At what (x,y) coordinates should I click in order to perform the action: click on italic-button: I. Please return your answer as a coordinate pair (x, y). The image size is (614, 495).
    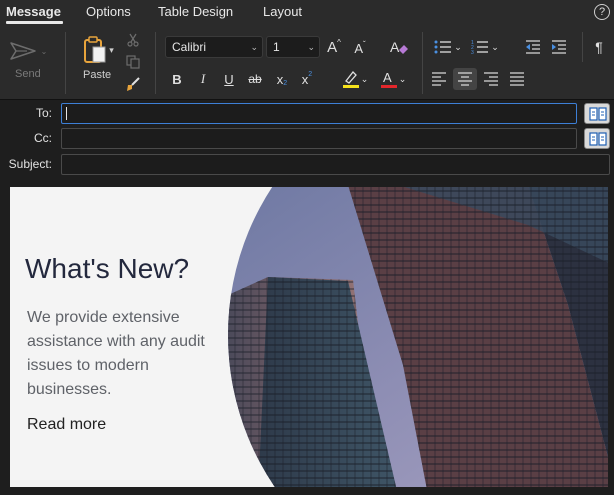
    Looking at the image, I should click on (203, 79).